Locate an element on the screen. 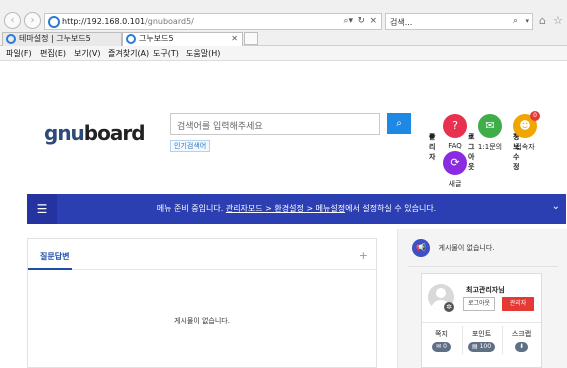  menu-bar: 파일(F) 편집(E) 보기(V) 즐겨찾기(A) 도구(T) 도움말(H) is located at coordinates (283, 53).